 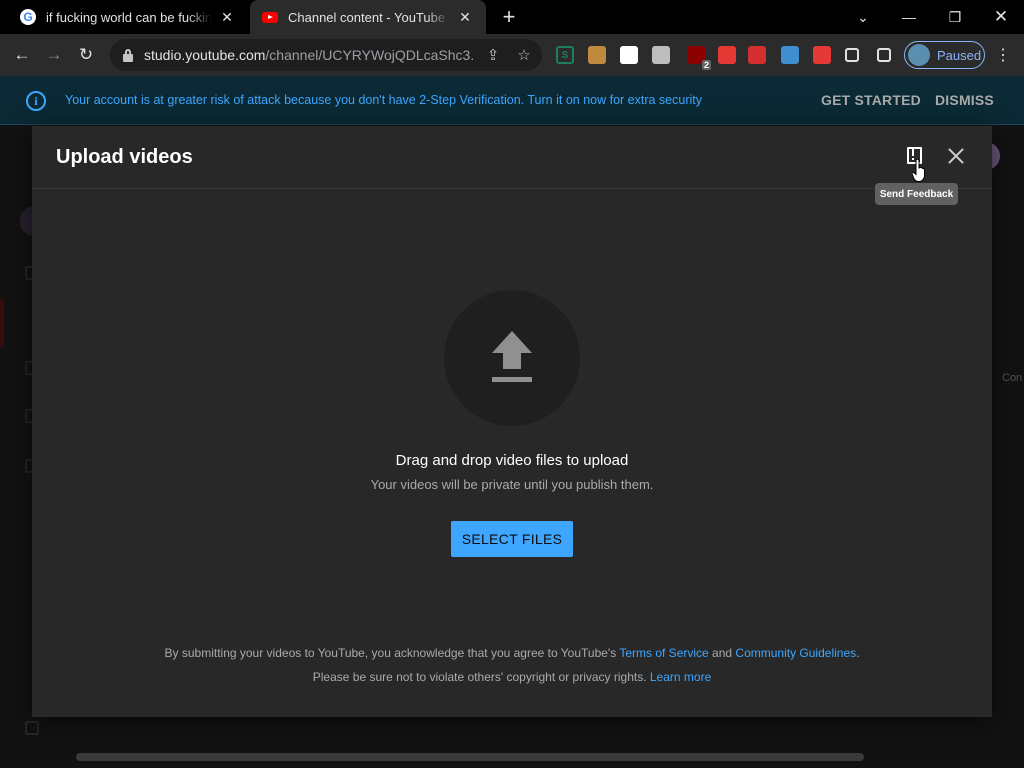 What do you see at coordinates (964, 100) in the screenshot?
I see `dismiss-button: DISMISS` at bounding box center [964, 100].